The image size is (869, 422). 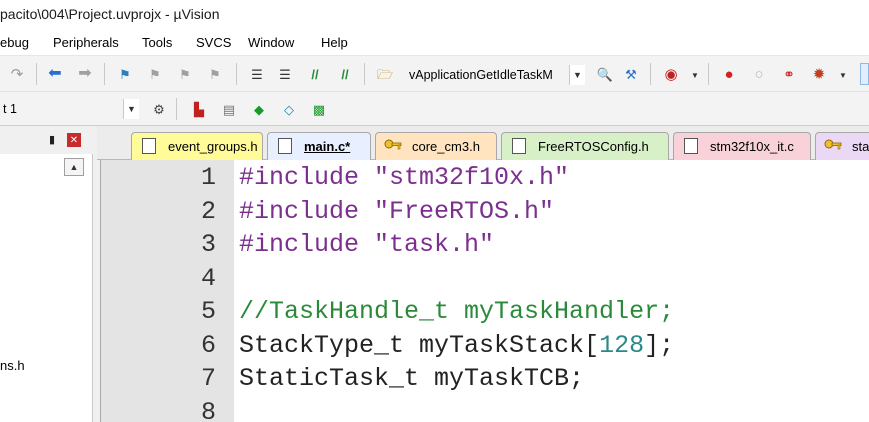 I want to click on code-line: 1 #include "stm32f10x.h", so click(x=485, y=179).